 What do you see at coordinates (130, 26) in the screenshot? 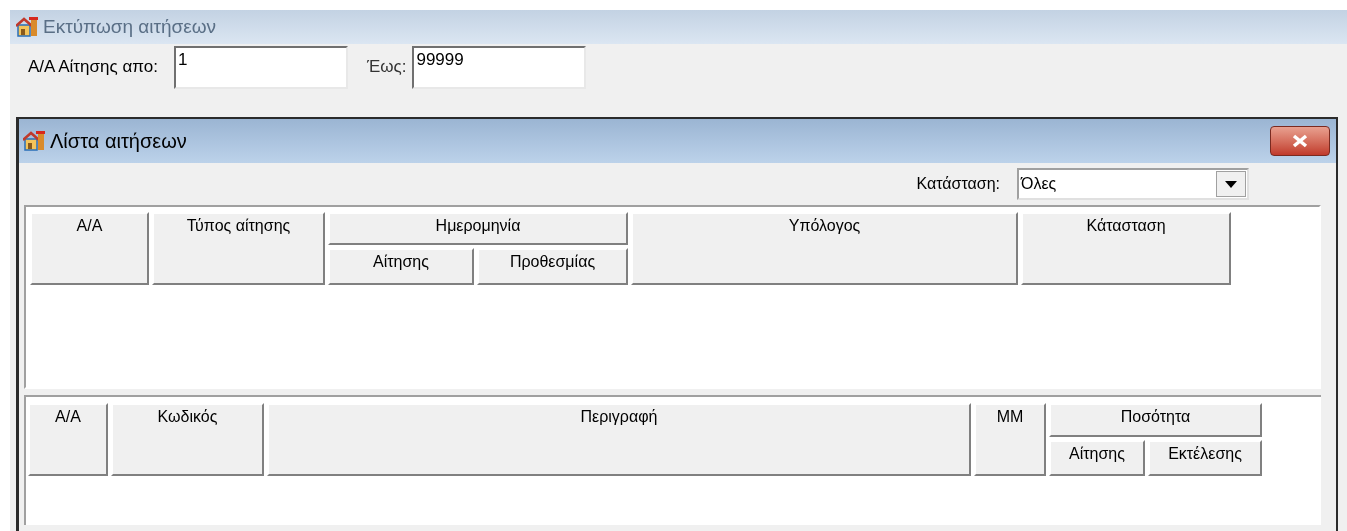
I see `window-title: Εκτύπωση αιτήσεων` at bounding box center [130, 26].